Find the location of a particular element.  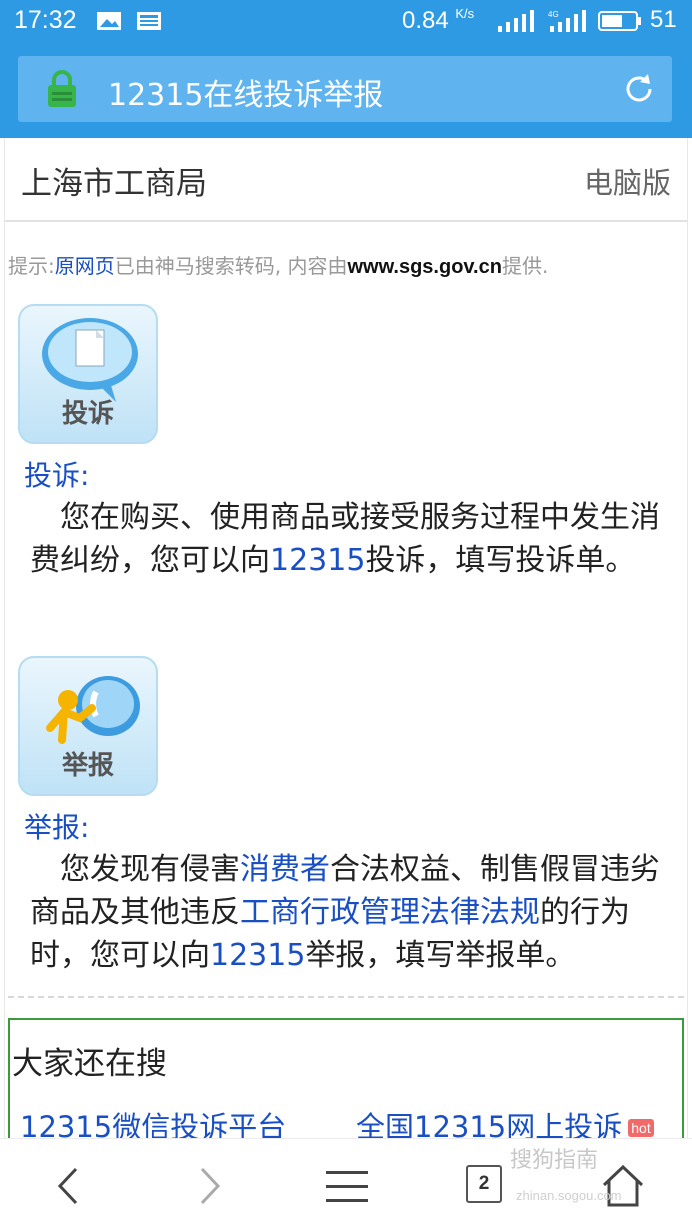

forward-icon is located at coordinates (209, 1186).